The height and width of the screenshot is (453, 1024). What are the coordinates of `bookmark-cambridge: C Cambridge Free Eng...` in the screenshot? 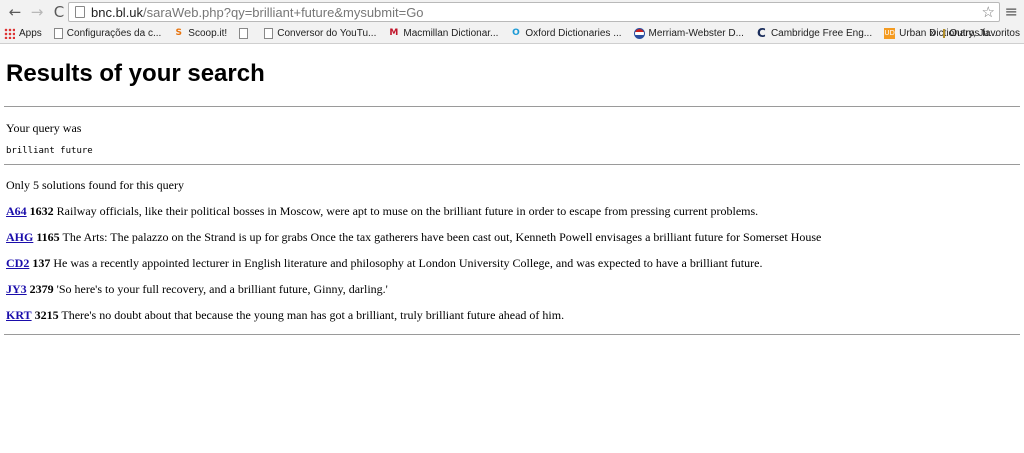 It's located at (814, 33).